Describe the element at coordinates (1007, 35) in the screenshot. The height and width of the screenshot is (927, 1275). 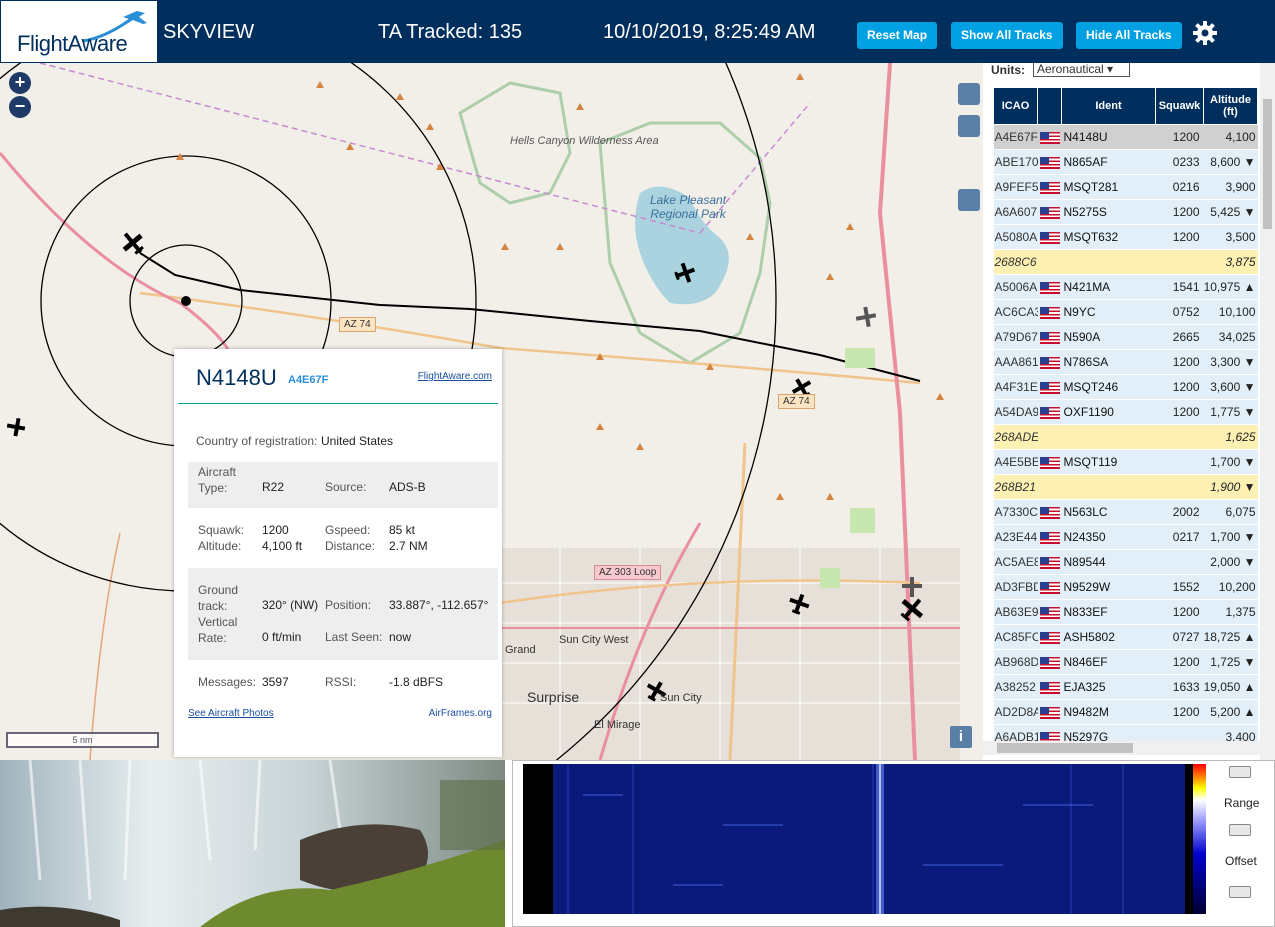
I see `show-all-tracks-button: Show All Tracks` at that location.